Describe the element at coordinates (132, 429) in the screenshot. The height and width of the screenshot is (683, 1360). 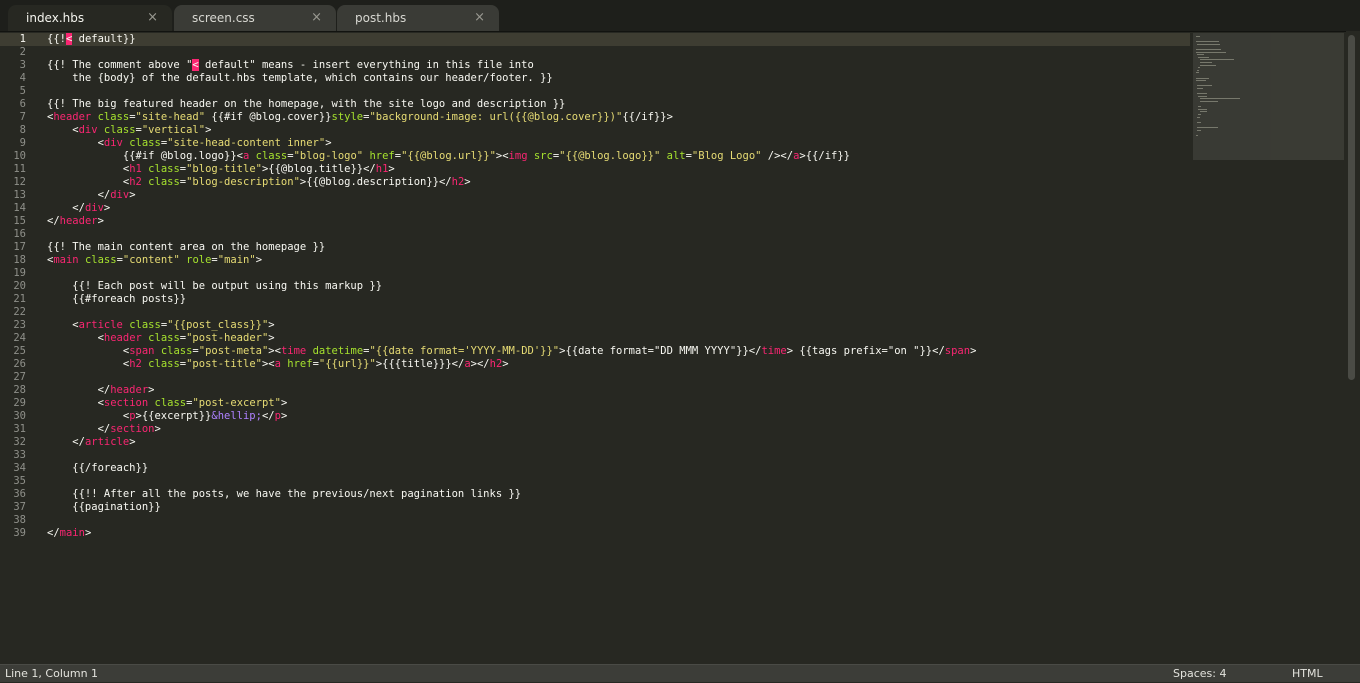
I see `code-token: section` at that location.